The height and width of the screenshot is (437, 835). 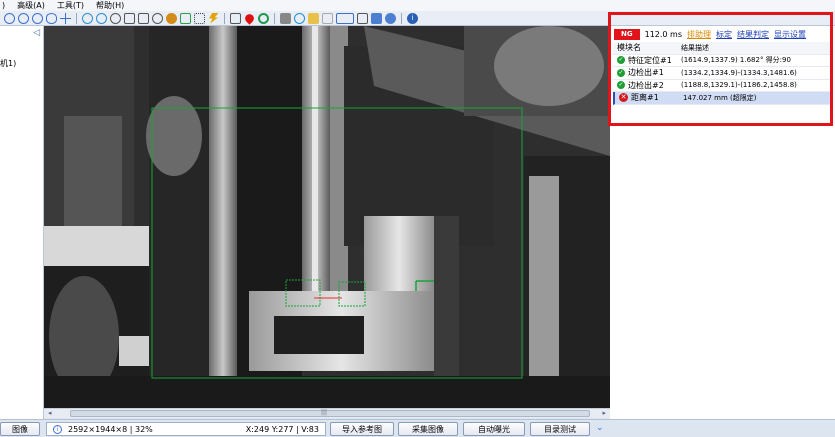 I want to click on left-panel: ◁ 机1), so click(x=22, y=222).